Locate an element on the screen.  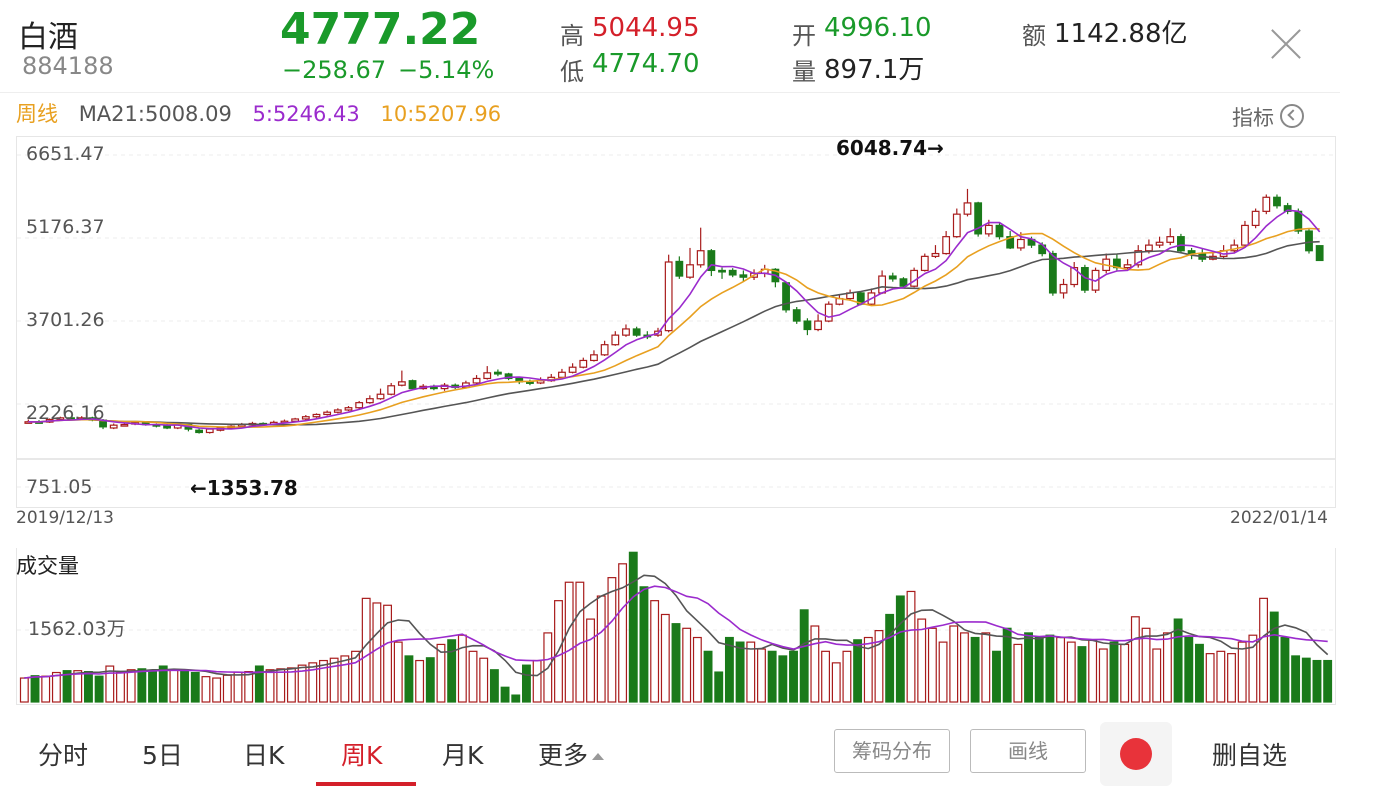
close-button is located at coordinates (1286, 44).